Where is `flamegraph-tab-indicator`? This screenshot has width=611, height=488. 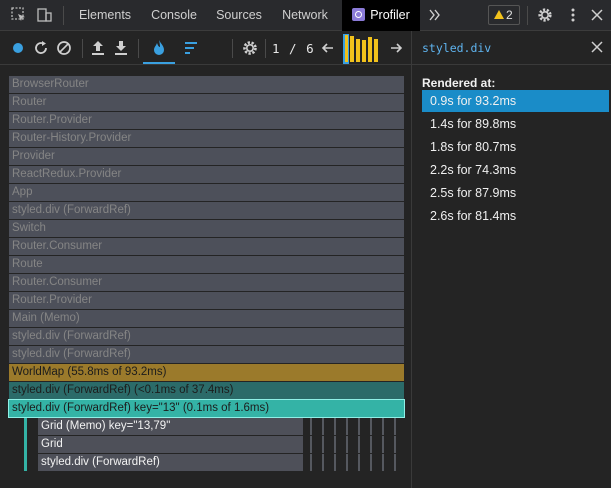
flamegraph-tab-indicator is located at coordinates (159, 63).